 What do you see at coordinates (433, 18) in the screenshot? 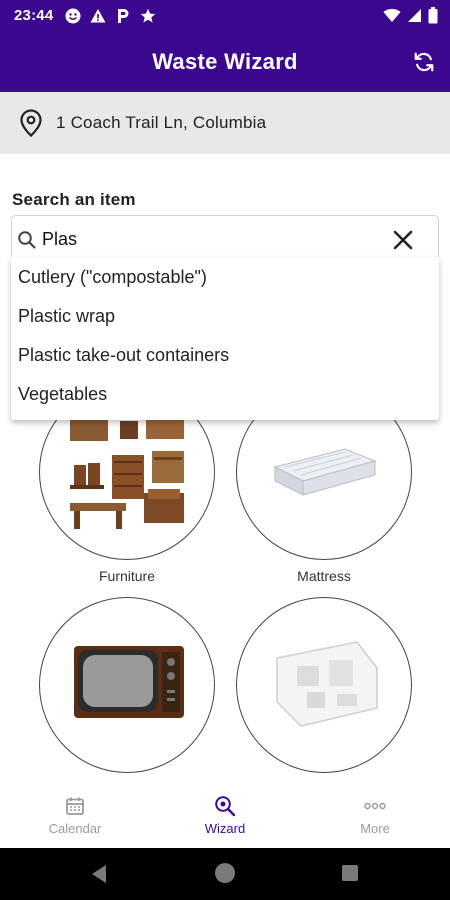
I see `battery-icon` at bounding box center [433, 18].